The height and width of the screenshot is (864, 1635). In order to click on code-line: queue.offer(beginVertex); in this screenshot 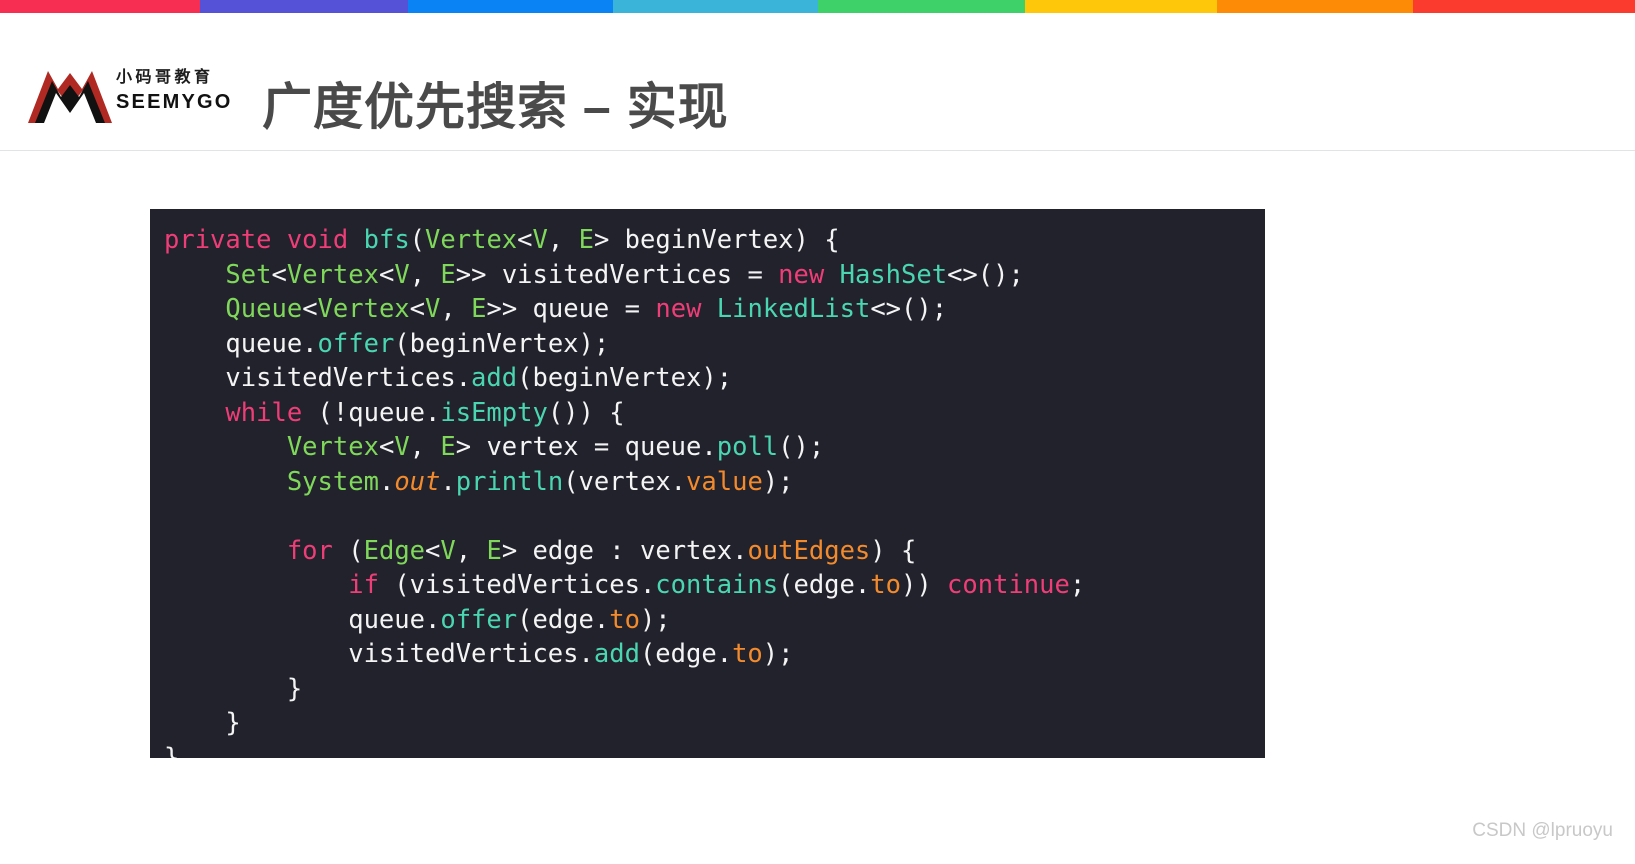, I will do `click(714, 344)`.